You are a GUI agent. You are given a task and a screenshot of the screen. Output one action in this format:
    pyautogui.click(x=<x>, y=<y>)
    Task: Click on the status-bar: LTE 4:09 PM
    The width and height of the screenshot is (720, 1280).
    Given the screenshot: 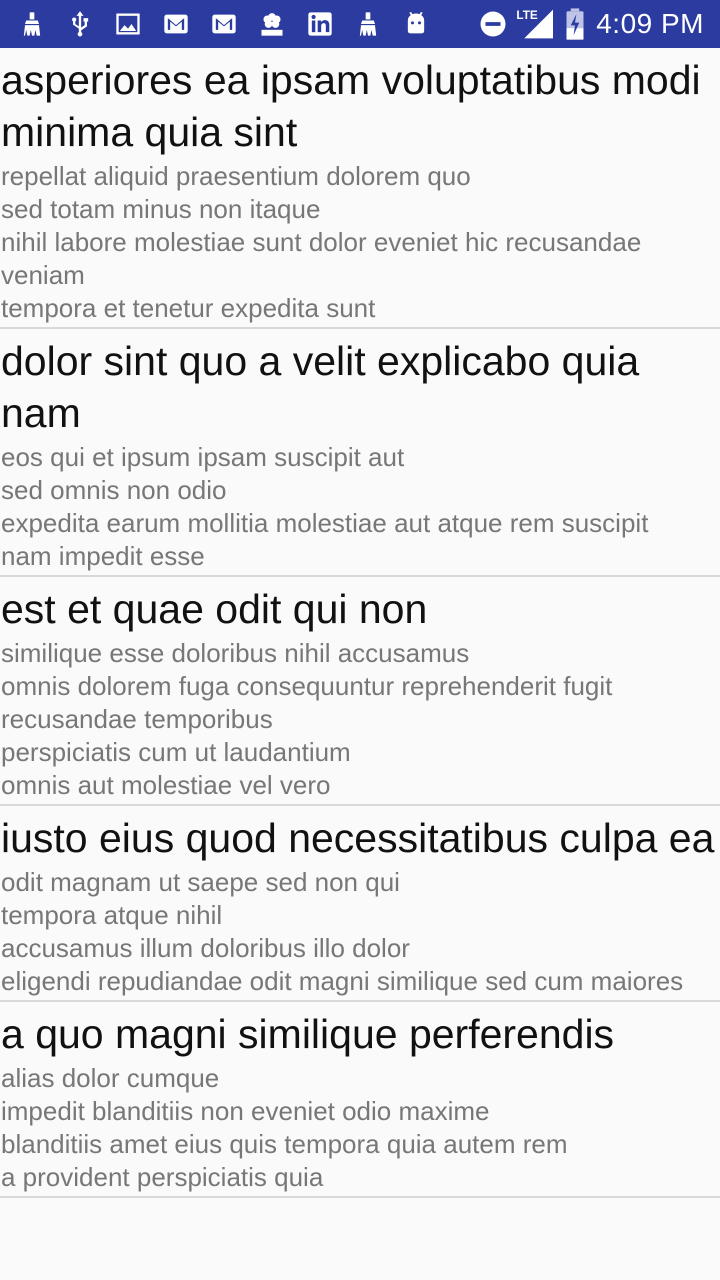 What is the action you would take?
    pyautogui.click(x=360, y=24)
    